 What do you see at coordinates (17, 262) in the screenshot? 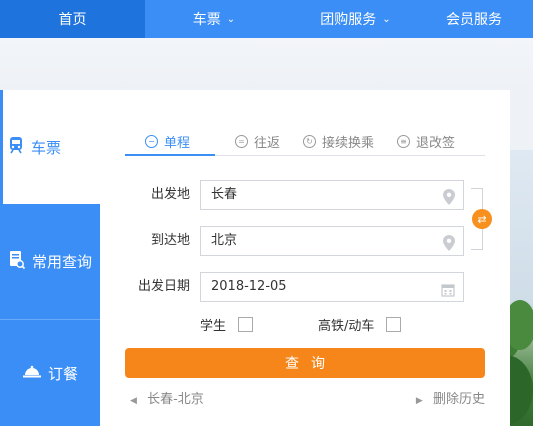
I see `document-search-icon` at bounding box center [17, 262].